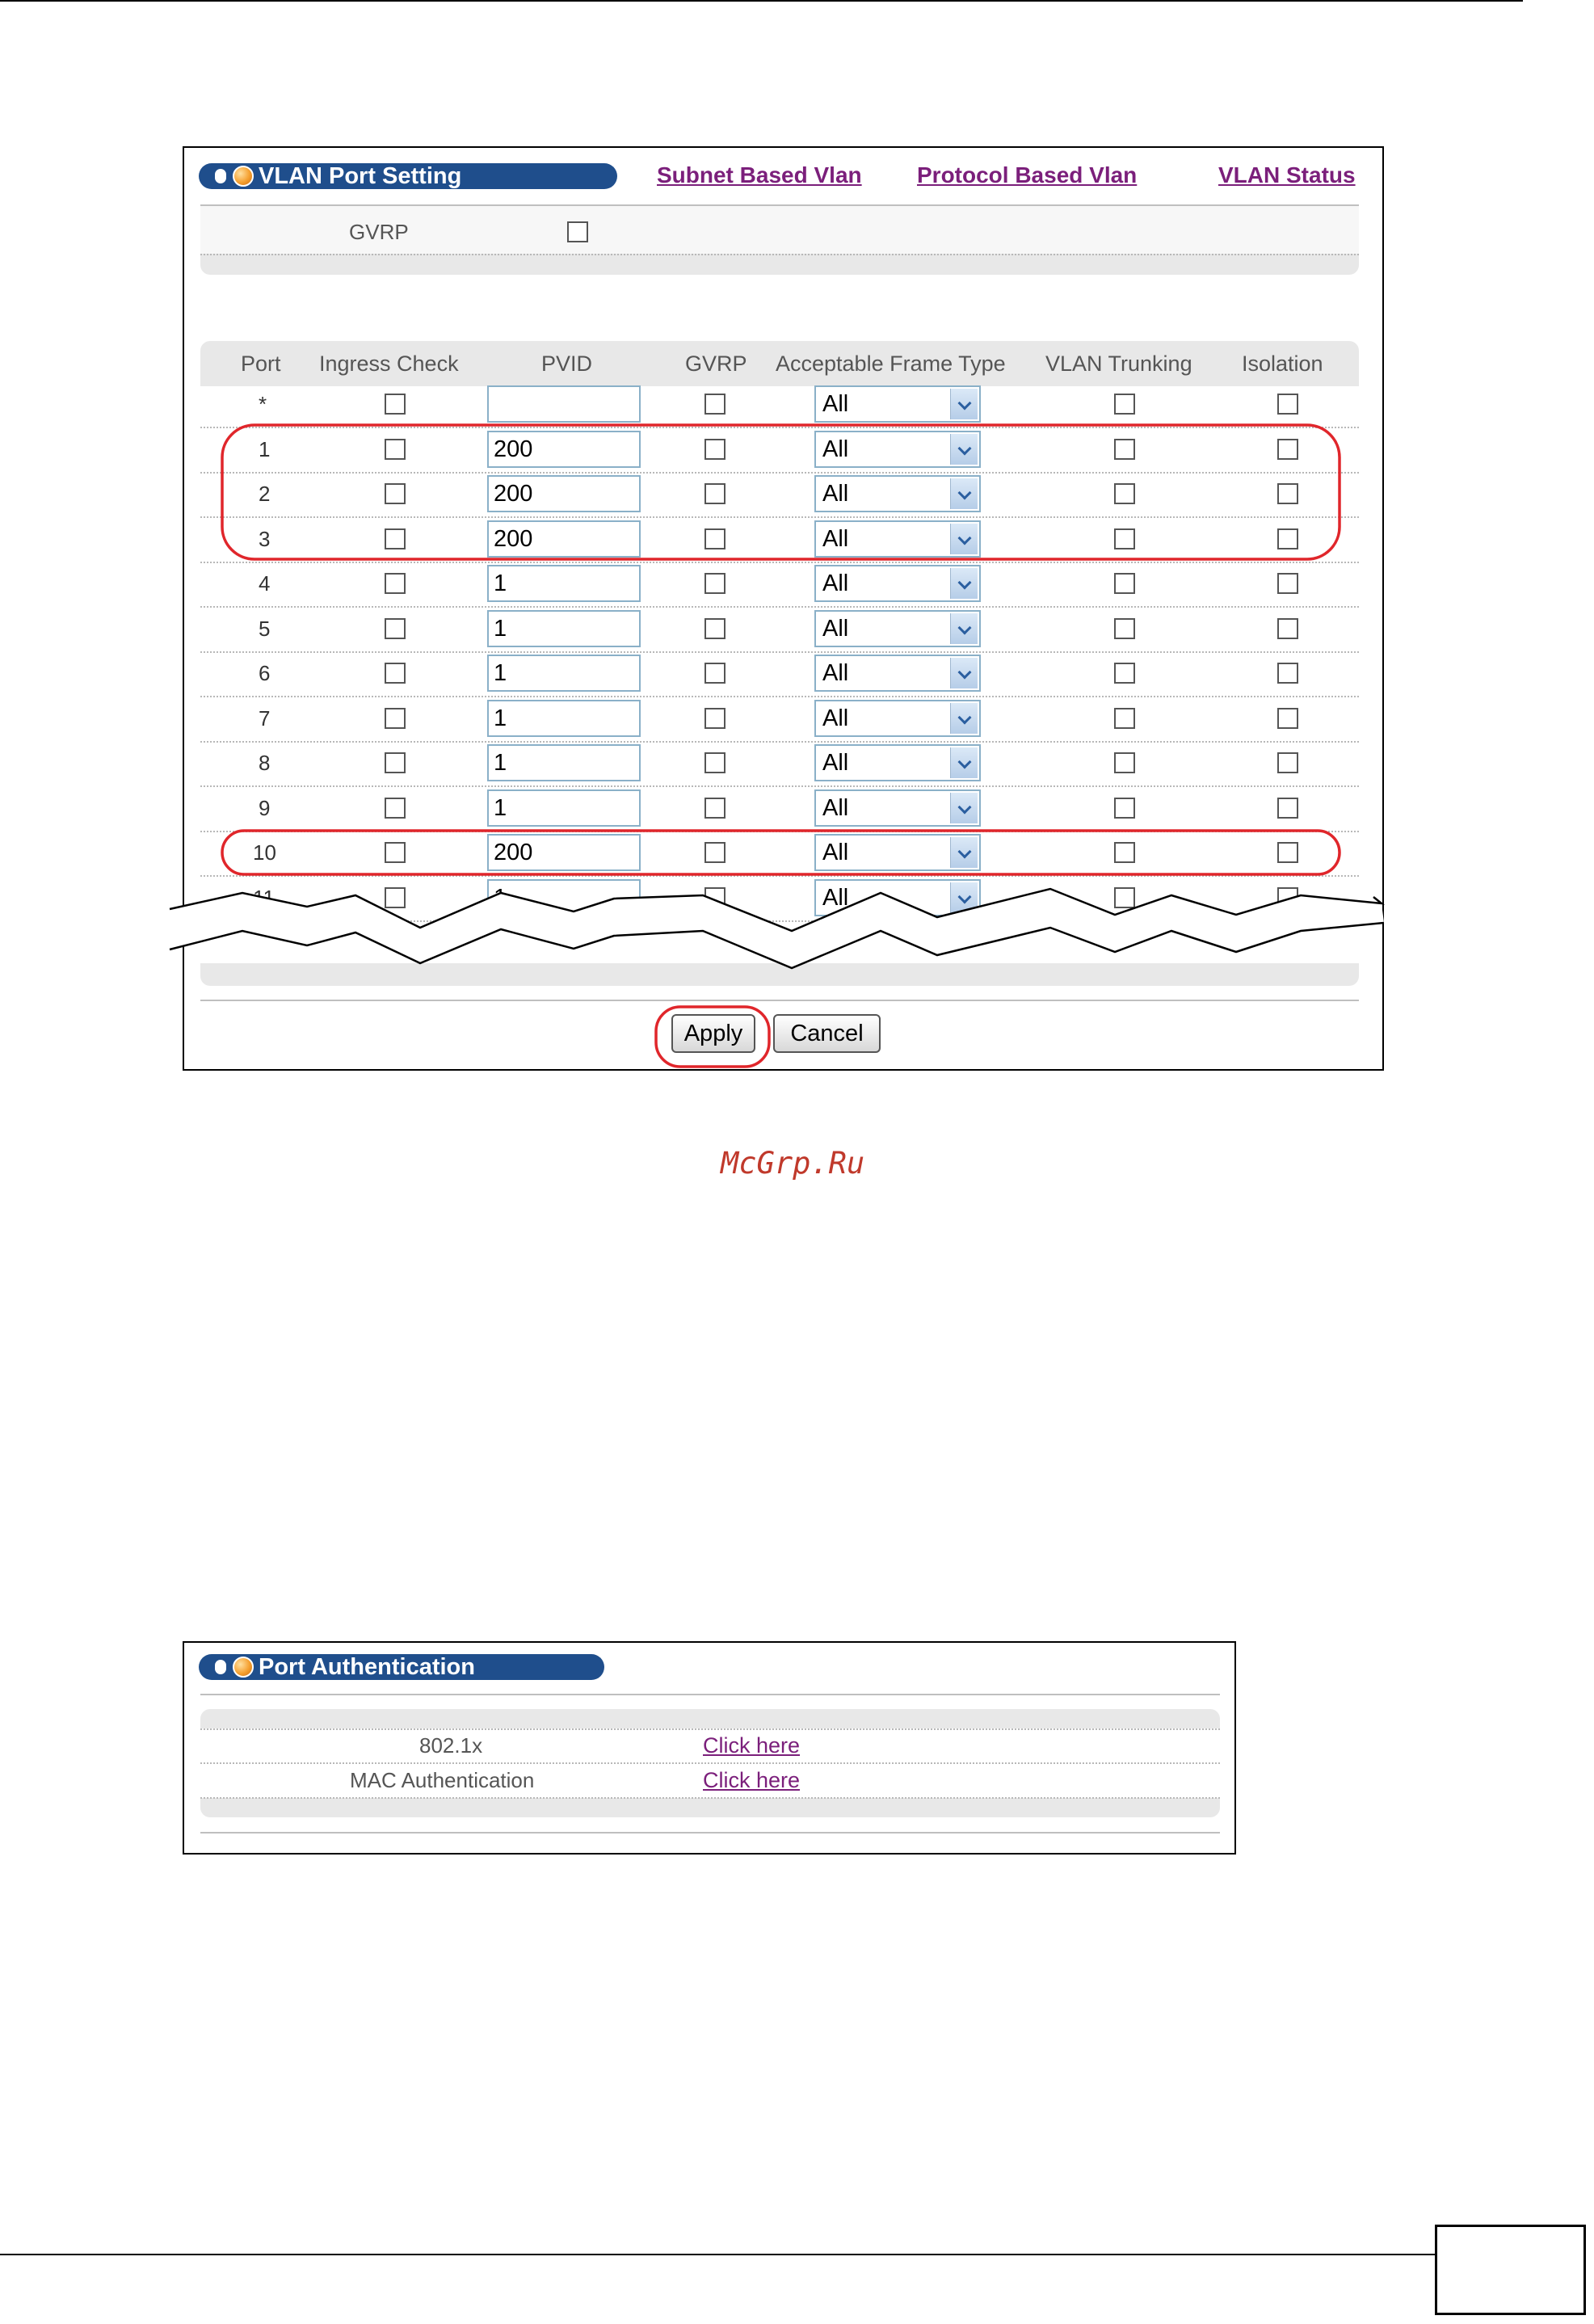 The height and width of the screenshot is (2324, 1594). I want to click on port-auth-band-top, so click(710, 1718).